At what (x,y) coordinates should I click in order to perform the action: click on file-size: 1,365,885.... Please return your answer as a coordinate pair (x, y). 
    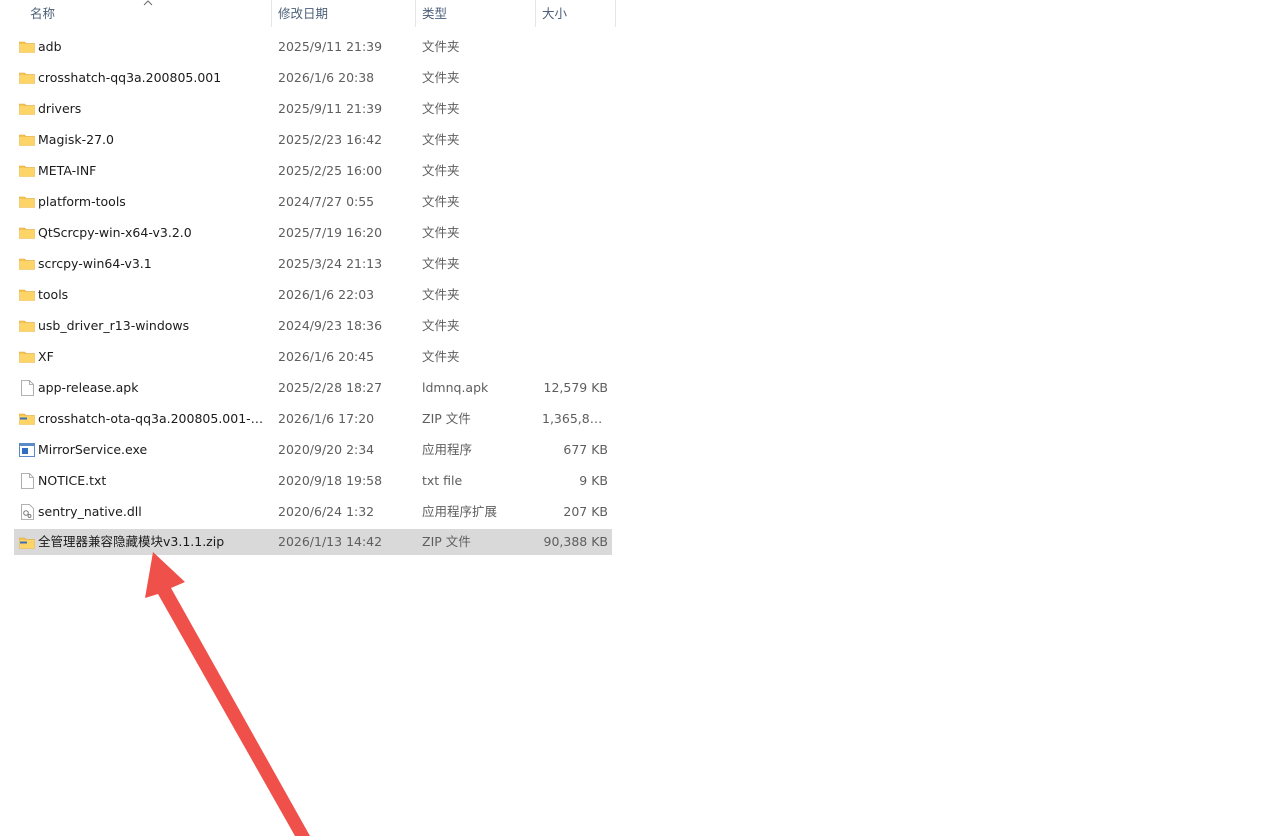
    Looking at the image, I should click on (575, 418).